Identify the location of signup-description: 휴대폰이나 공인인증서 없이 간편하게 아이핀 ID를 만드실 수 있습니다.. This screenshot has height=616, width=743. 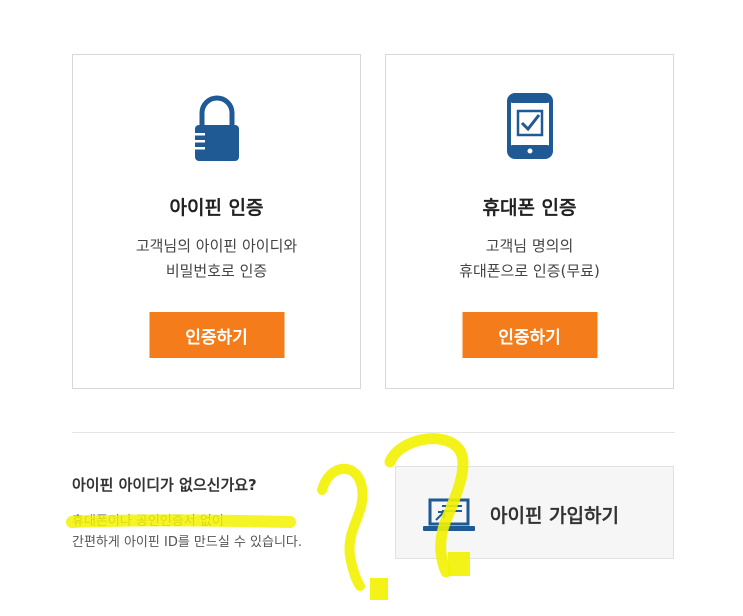
(187, 532).